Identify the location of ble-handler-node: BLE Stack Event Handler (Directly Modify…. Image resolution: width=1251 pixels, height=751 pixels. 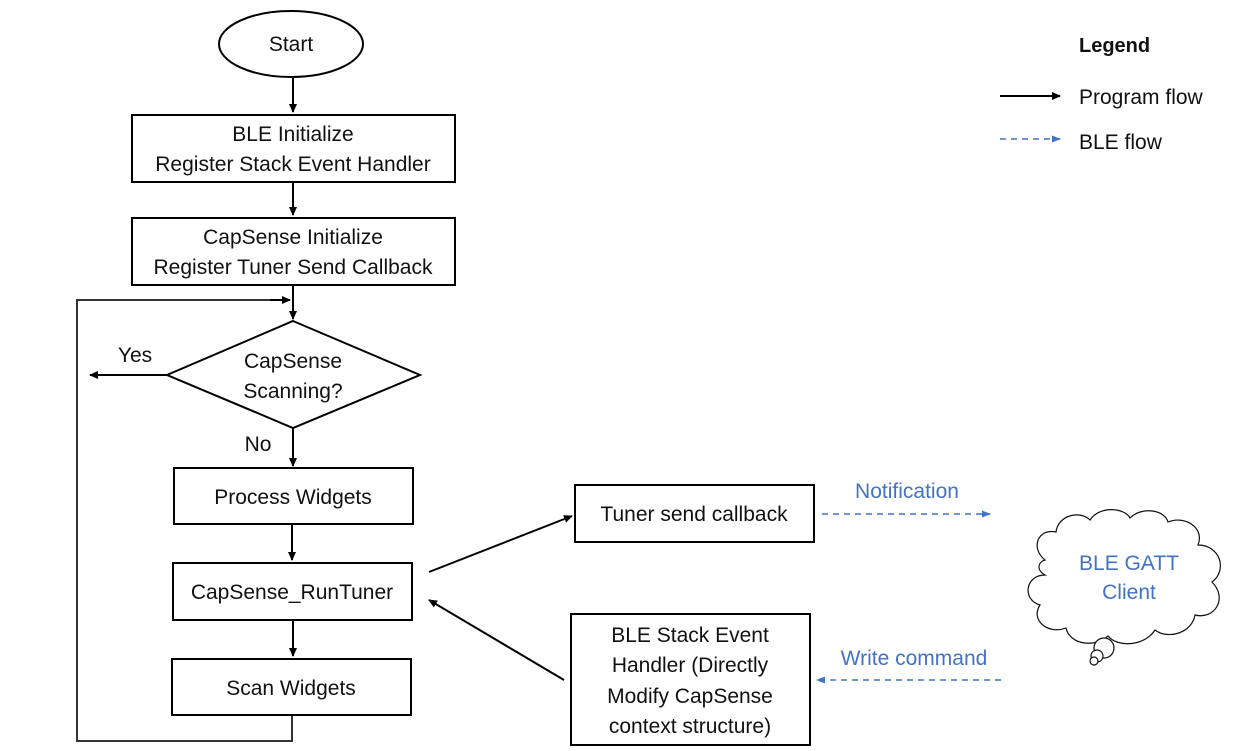
(690, 679).